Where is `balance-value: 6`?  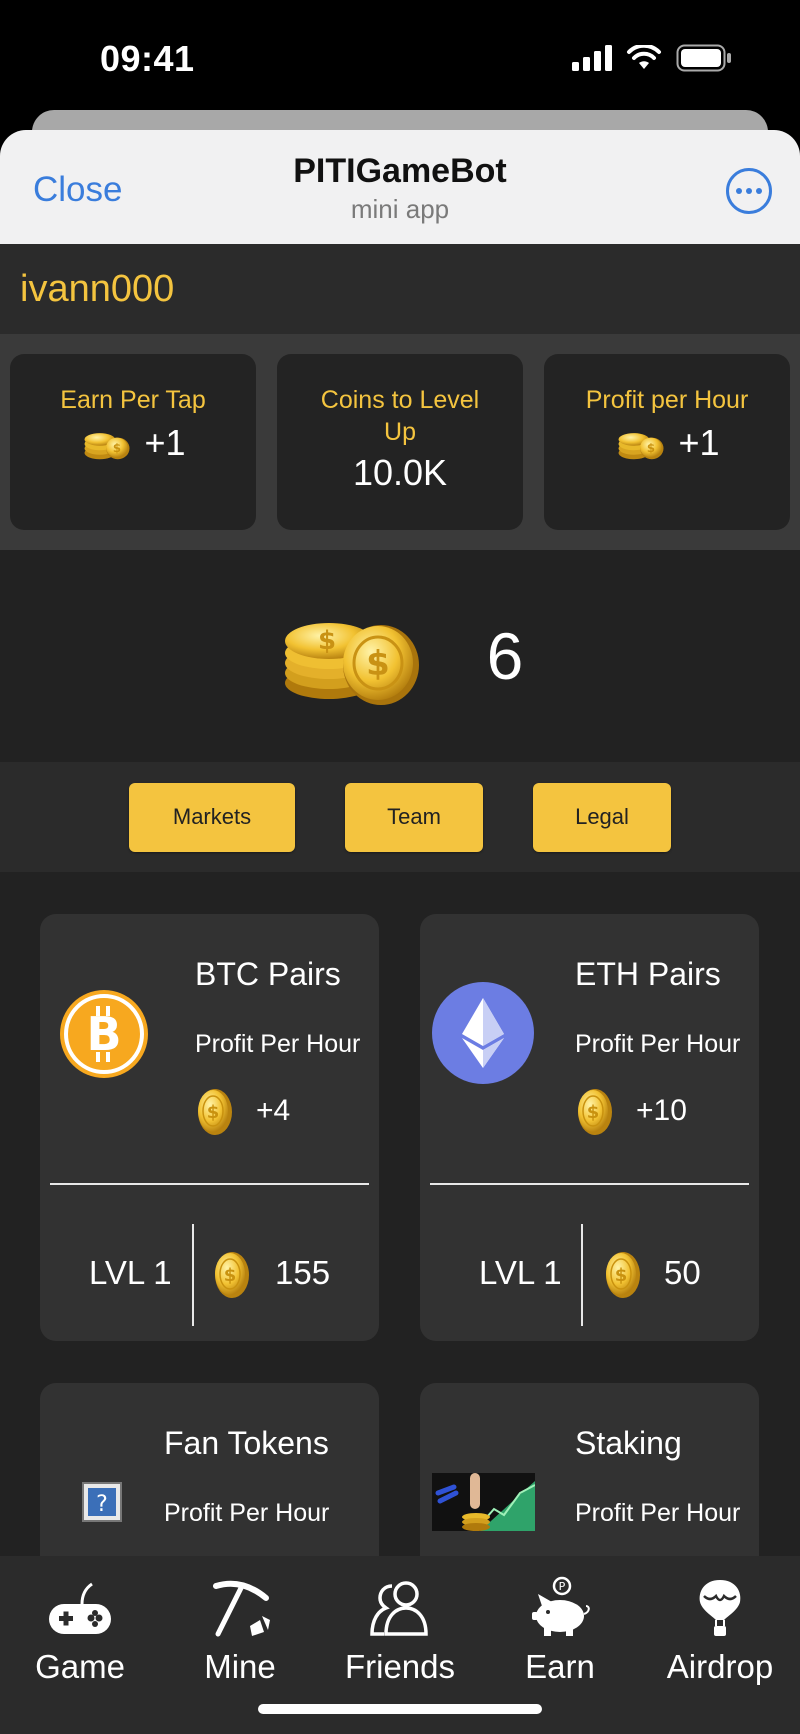 balance-value: 6 is located at coordinates (505, 656).